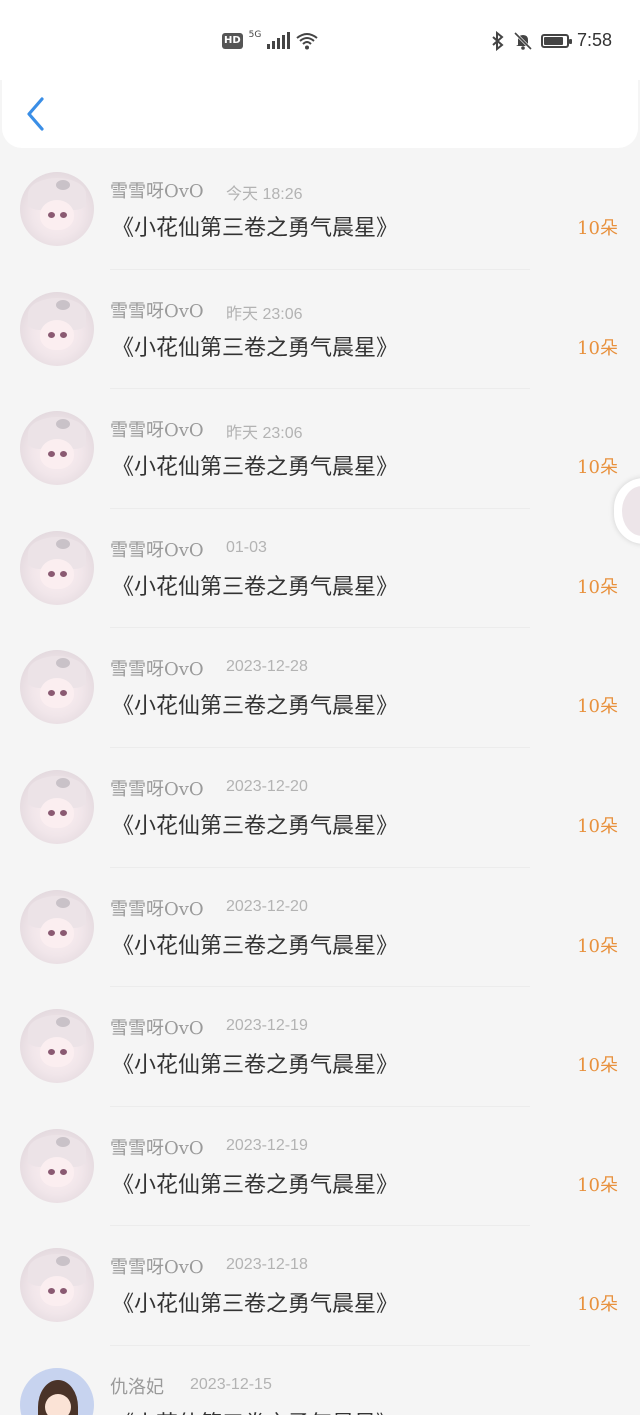 This screenshot has width=640, height=1415. I want to click on back-button, so click(37, 114).